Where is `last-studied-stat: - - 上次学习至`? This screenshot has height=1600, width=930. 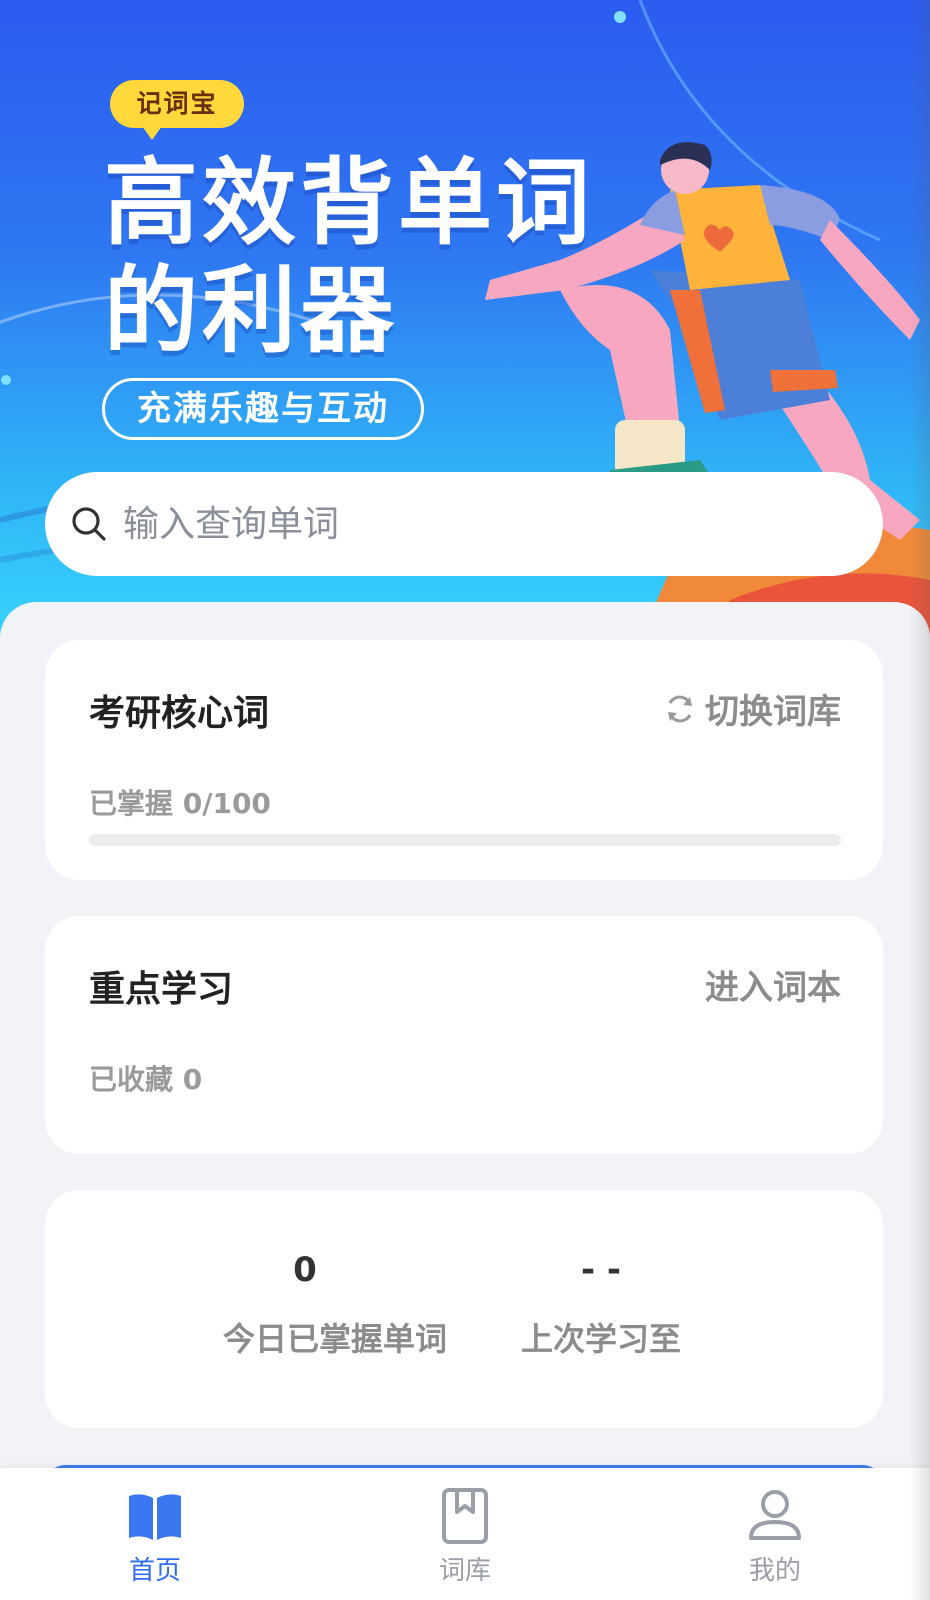
last-studied-stat: - - 上次学习至 is located at coordinates (601, 1305).